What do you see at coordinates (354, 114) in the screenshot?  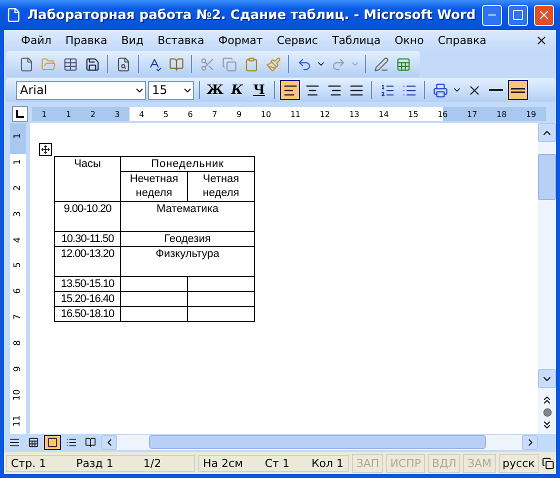 I see `ruler-number: 13` at bounding box center [354, 114].